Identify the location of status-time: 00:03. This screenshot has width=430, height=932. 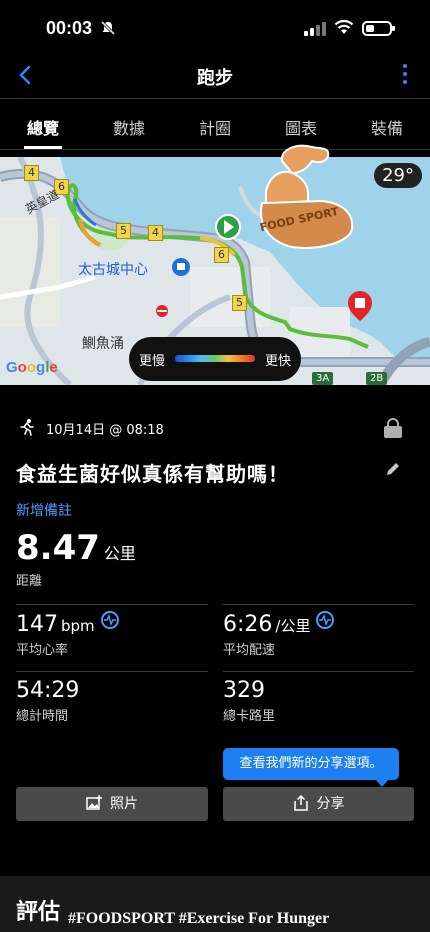
(69, 28).